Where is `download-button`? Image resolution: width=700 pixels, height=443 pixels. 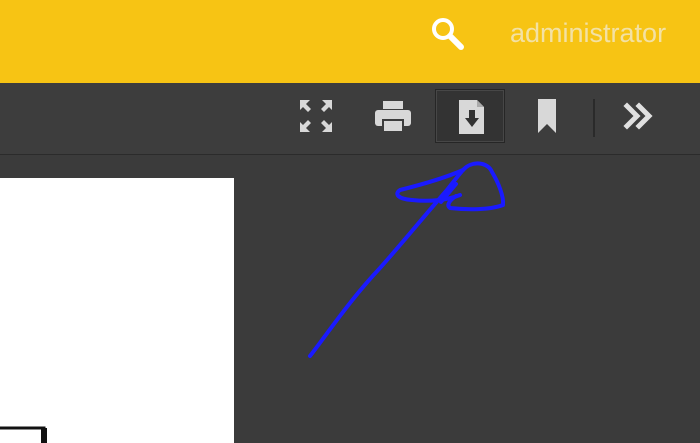 download-button is located at coordinates (470, 116).